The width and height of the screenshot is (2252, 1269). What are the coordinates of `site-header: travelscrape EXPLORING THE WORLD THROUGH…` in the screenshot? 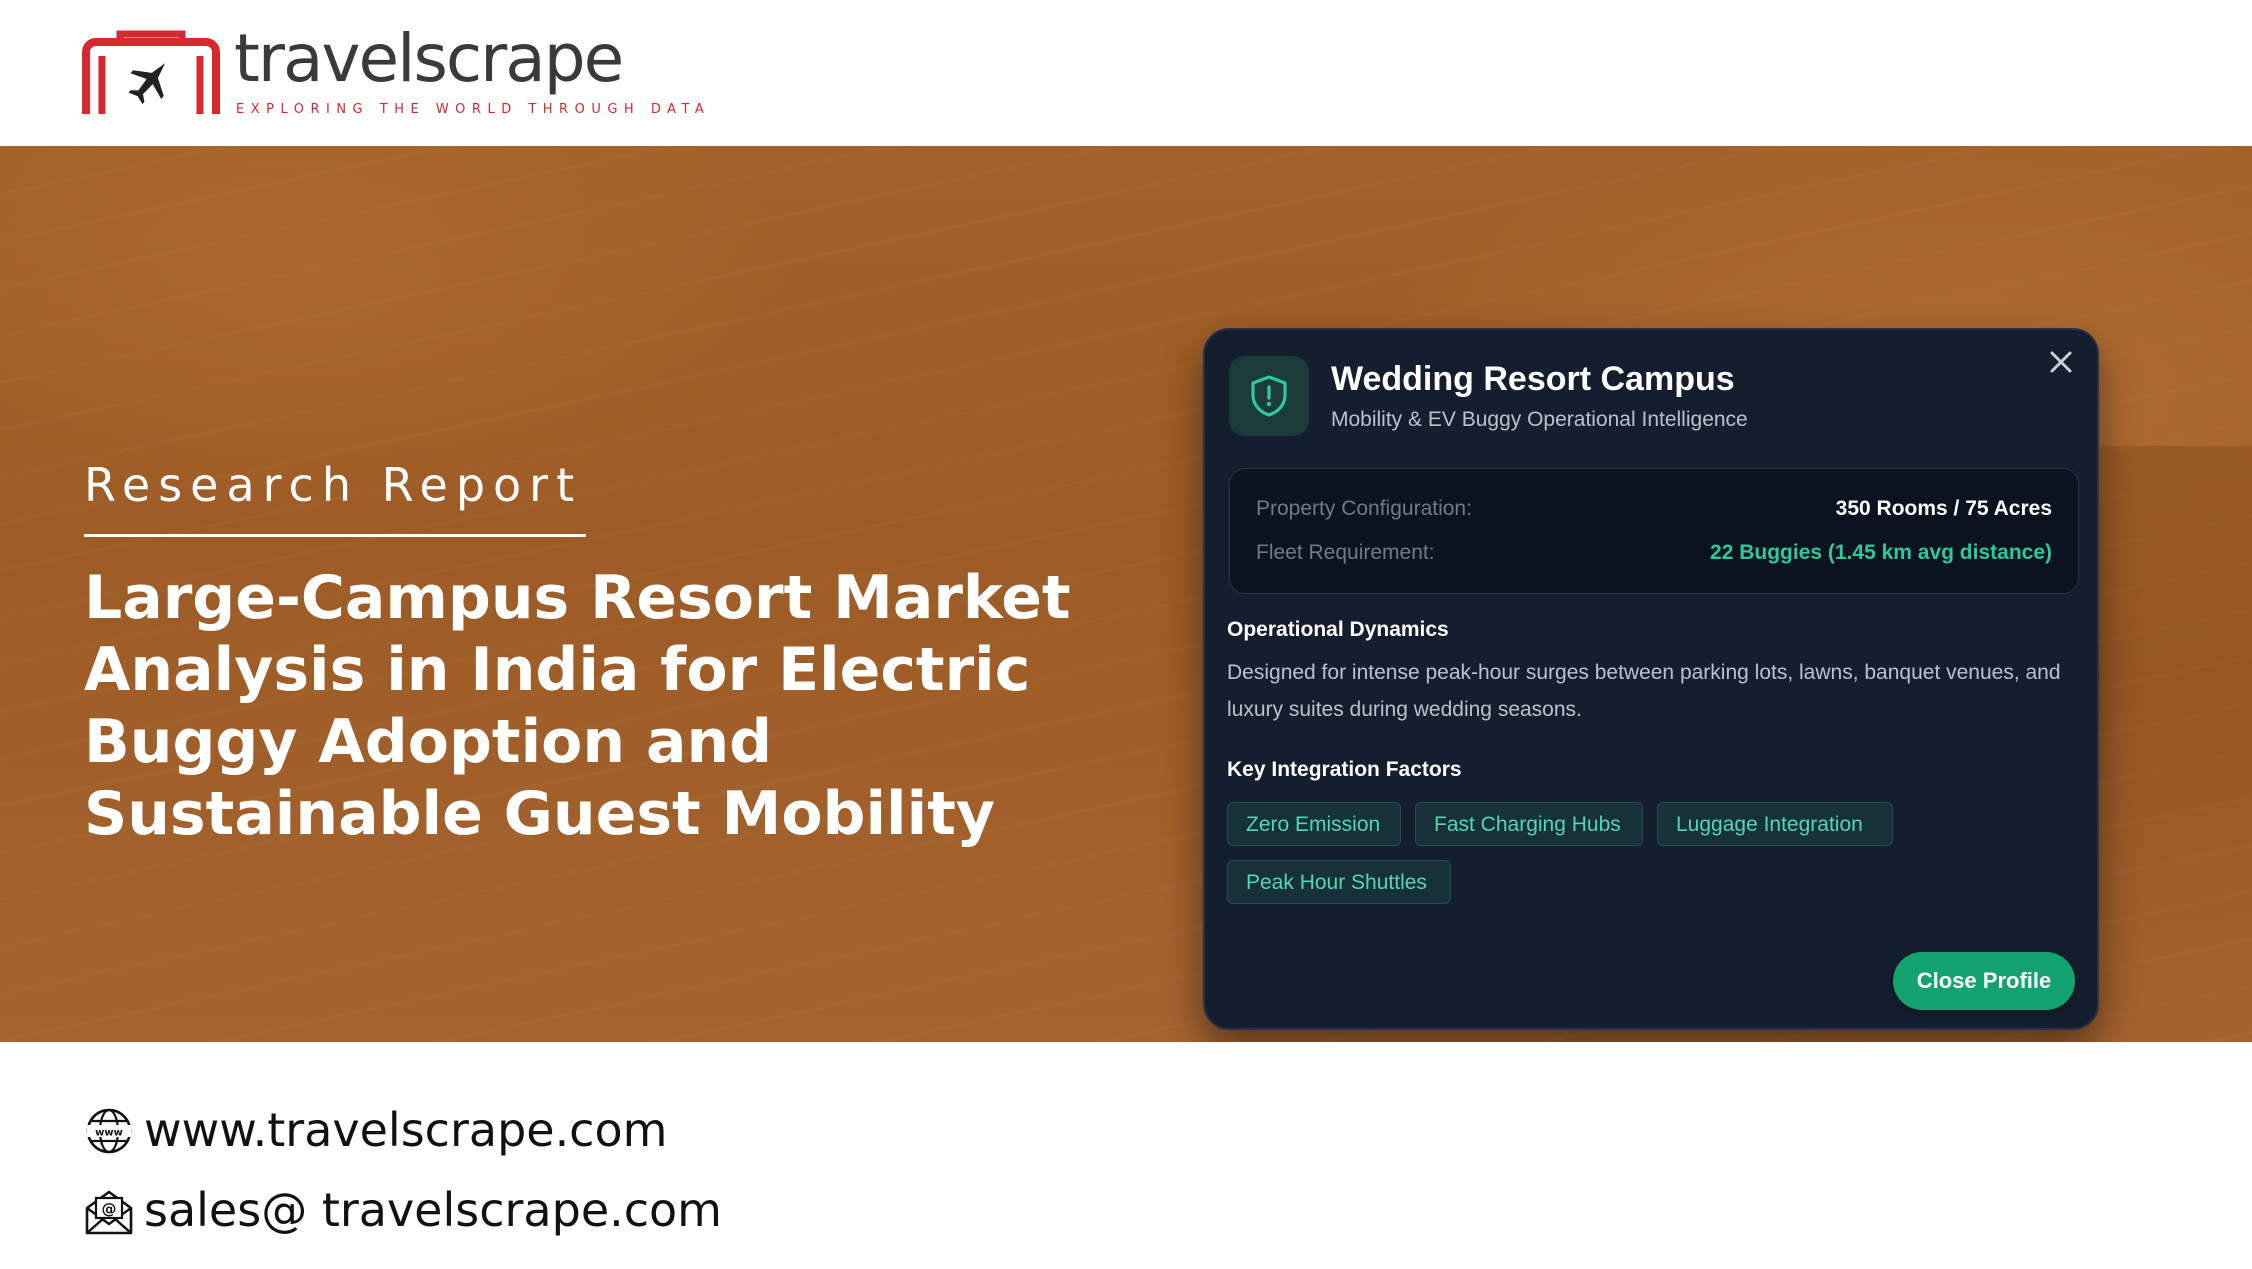 It's located at (1126, 73).